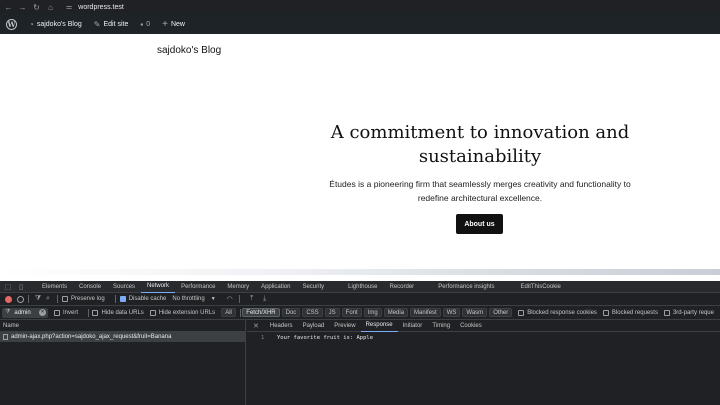  Describe the element at coordinates (54, 287) in the screenshot. I see `tab-elements: Elements` at that location.